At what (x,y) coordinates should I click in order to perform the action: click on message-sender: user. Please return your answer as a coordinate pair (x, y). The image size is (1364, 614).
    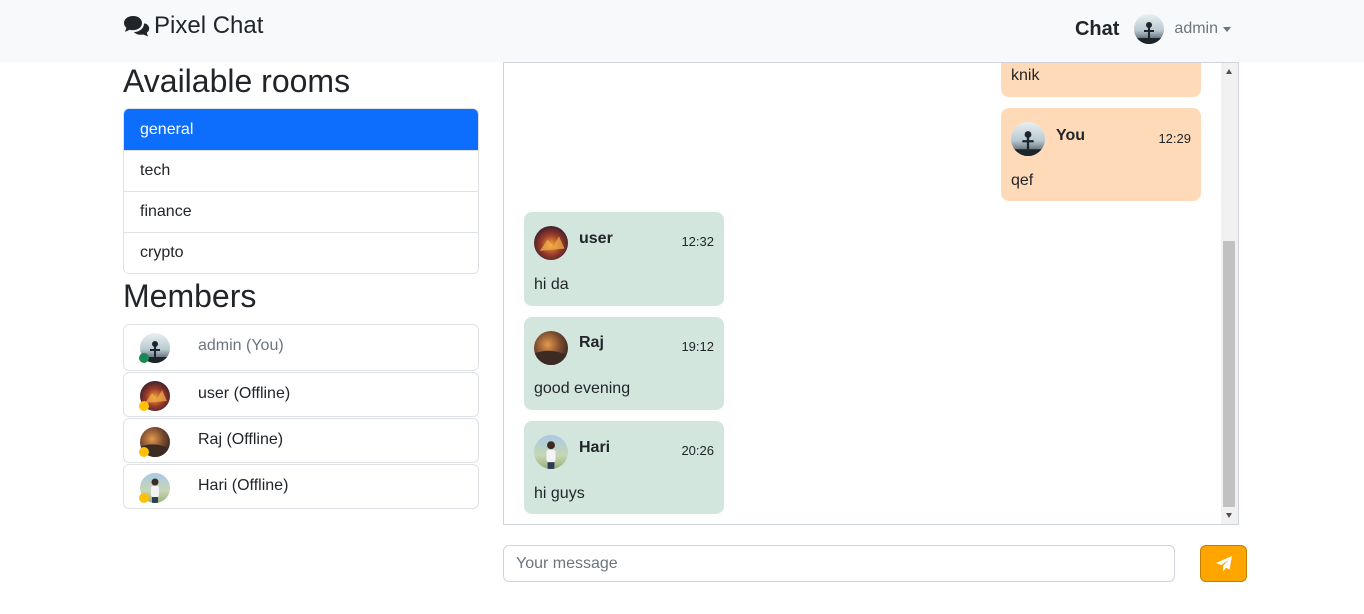
    Looking at the image, I should click on (596, 238).